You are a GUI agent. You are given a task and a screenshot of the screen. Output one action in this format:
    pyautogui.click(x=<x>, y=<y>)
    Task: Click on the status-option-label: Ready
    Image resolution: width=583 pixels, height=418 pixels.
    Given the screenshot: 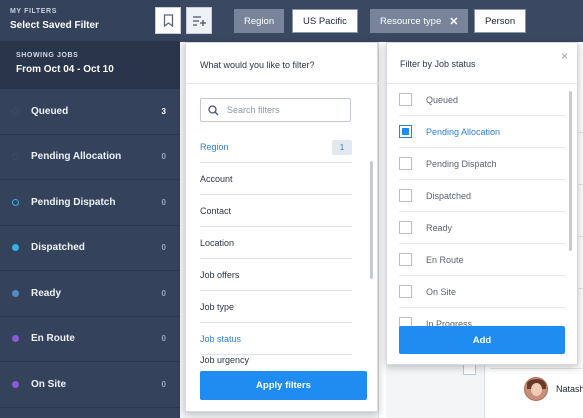 What is the action you would take?
    pyautogui.click(x=439, y=227)
    